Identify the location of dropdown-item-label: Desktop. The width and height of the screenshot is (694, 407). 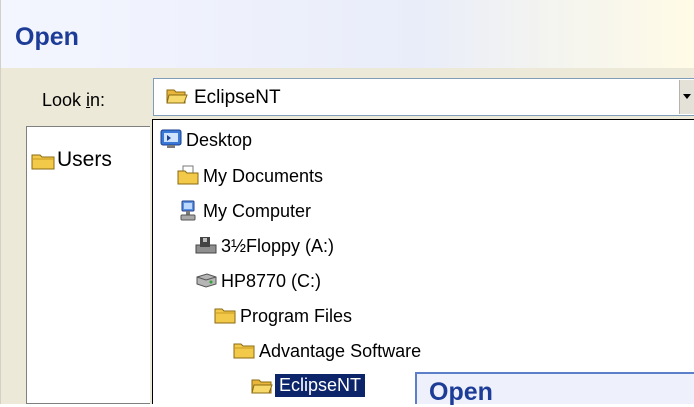
(219, 140).